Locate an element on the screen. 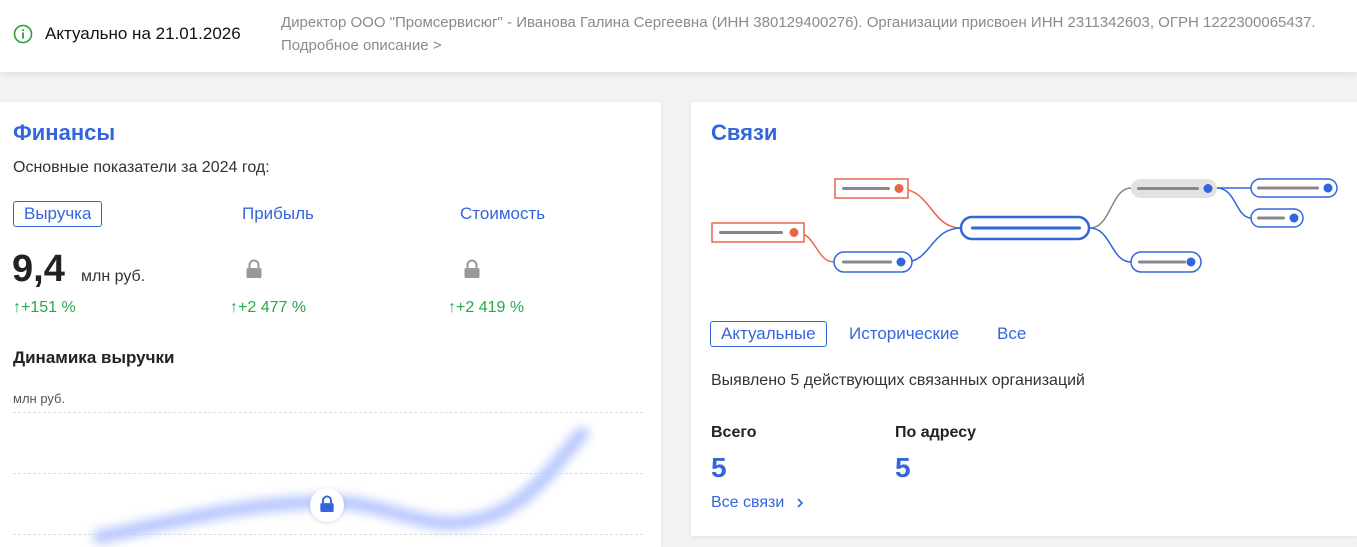  address-label: По адресу is located at coordinates (936, 432).